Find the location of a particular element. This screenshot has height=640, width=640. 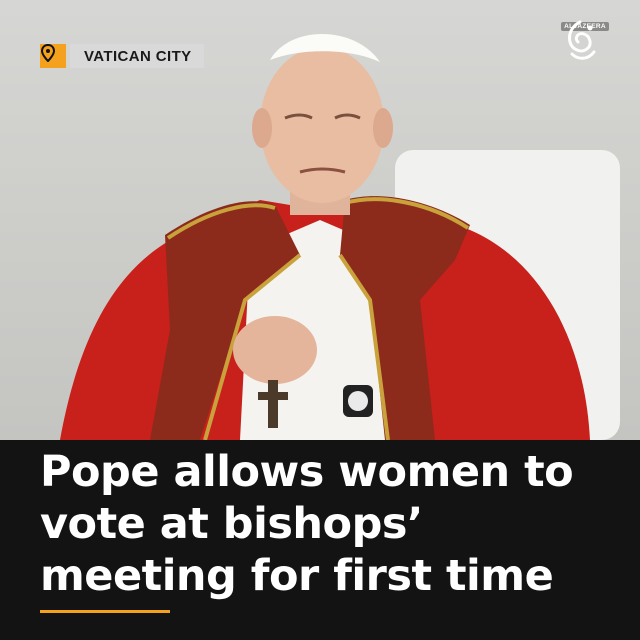

location-tag: VATICAN CITY is located at coordinates (122, 56).